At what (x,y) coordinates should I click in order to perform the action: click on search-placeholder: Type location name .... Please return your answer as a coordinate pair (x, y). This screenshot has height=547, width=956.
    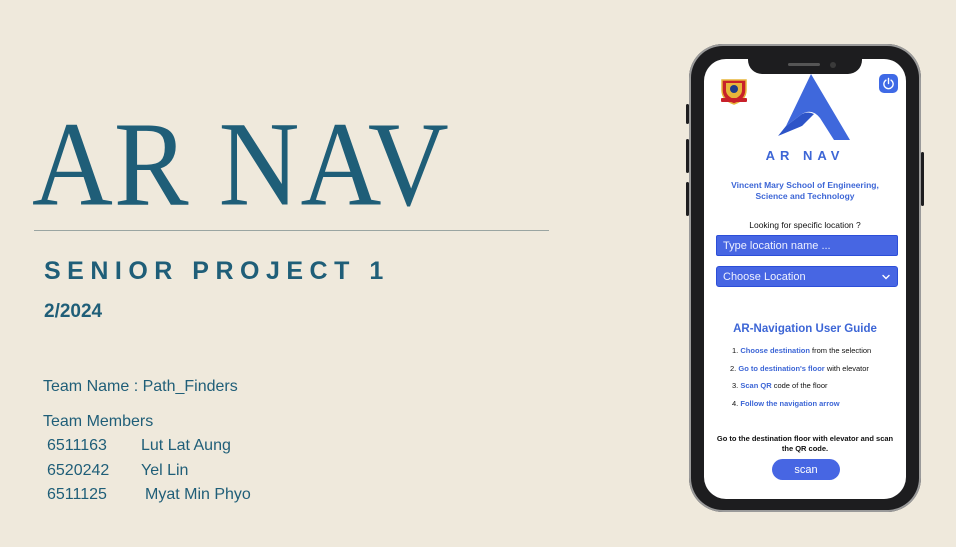
    Looking at the image, I should click on (777, 245).